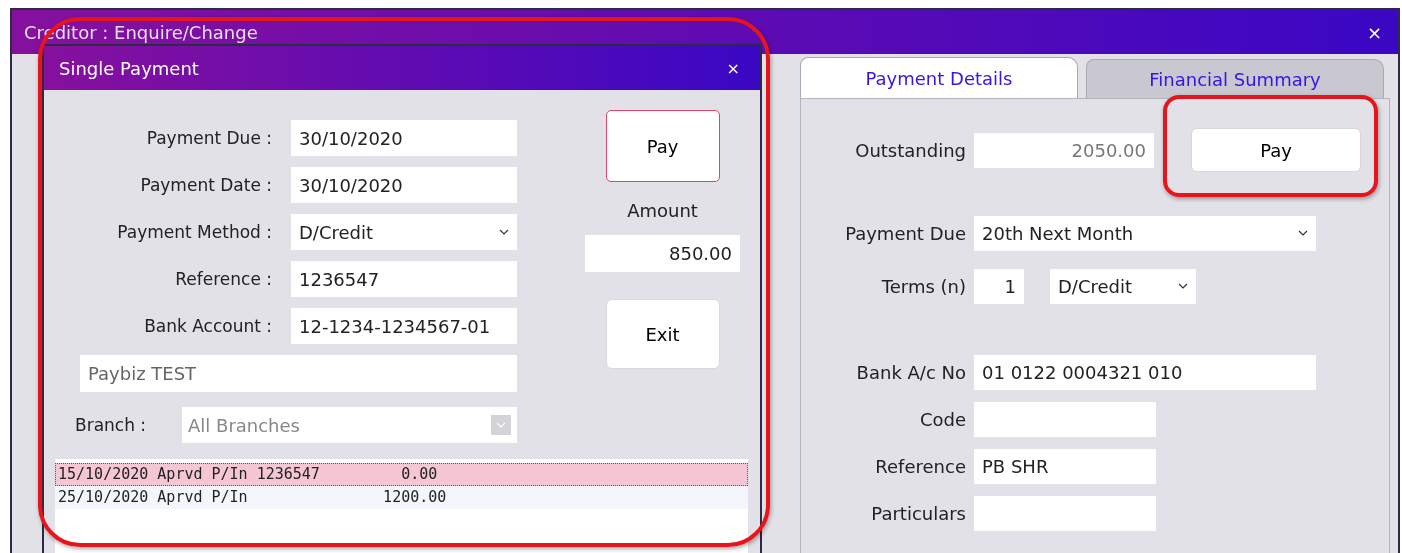  Describe the element at coordinates (910, 372) in the screenshot. I see `field-label: Bank A/c No` at that location.